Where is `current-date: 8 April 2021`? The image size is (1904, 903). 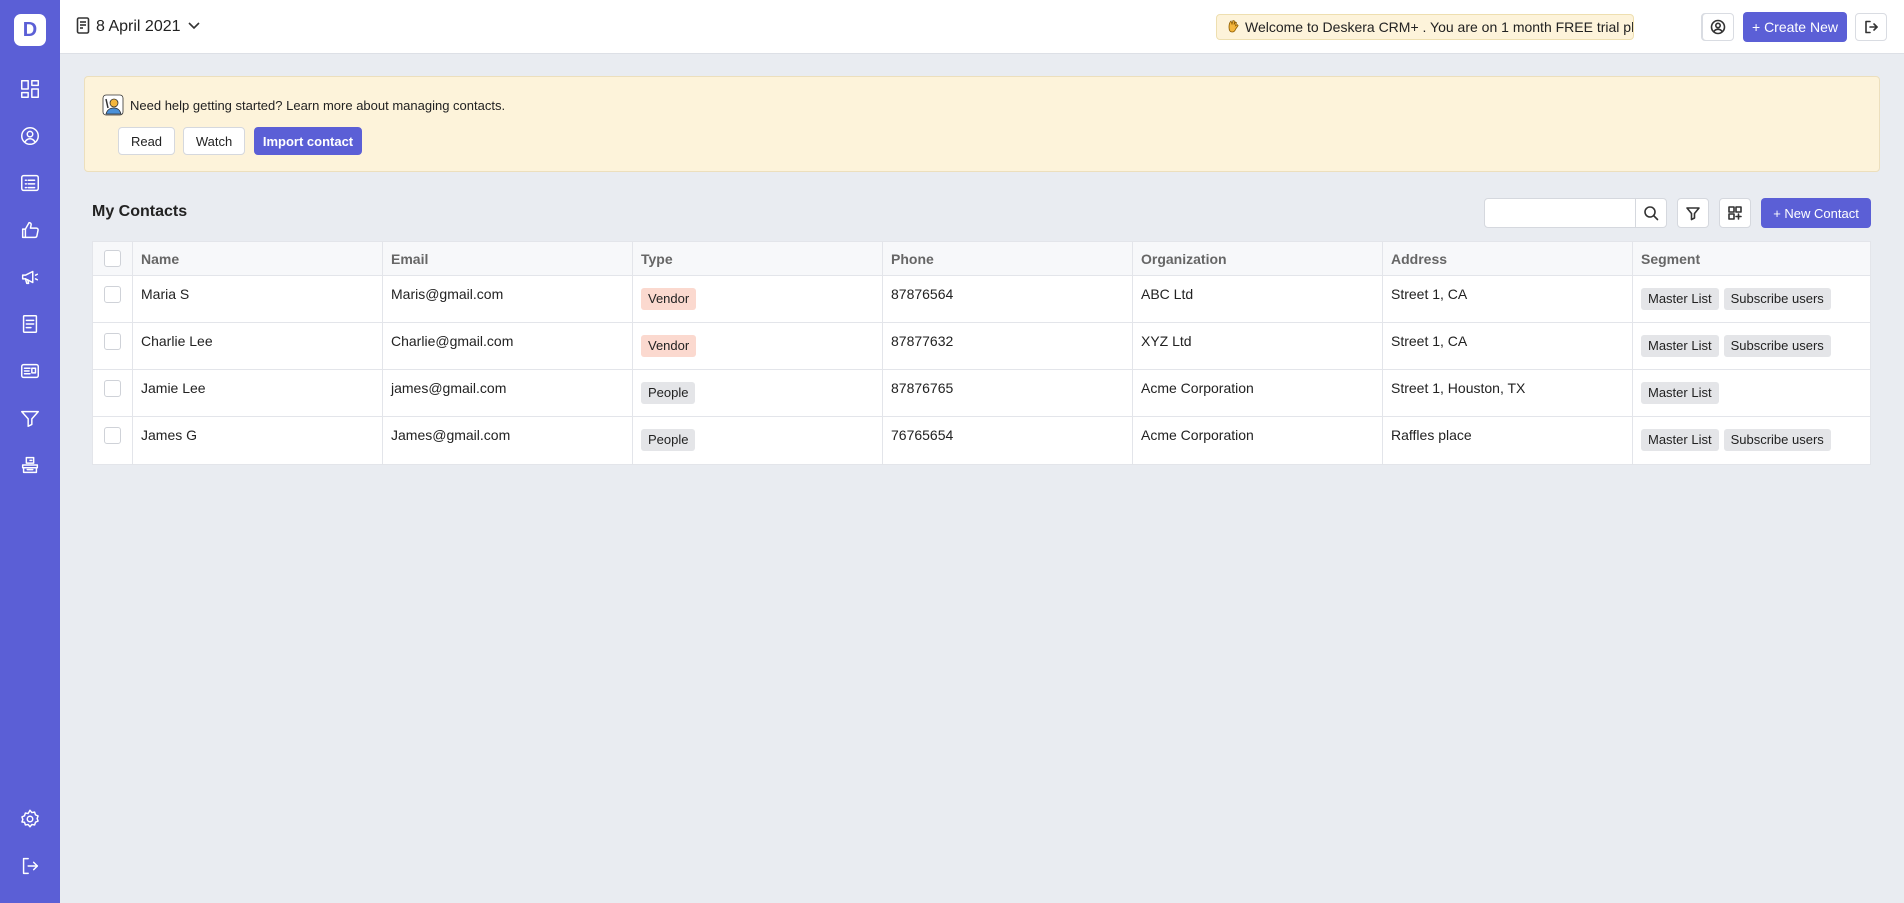
current-date: 8 April 2021 is located at coordinates (138, 26).